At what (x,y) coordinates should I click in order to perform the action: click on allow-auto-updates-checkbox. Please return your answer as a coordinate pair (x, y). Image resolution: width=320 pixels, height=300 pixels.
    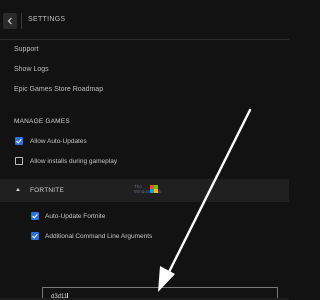
    Looking at the image, I should click on (19, 141).